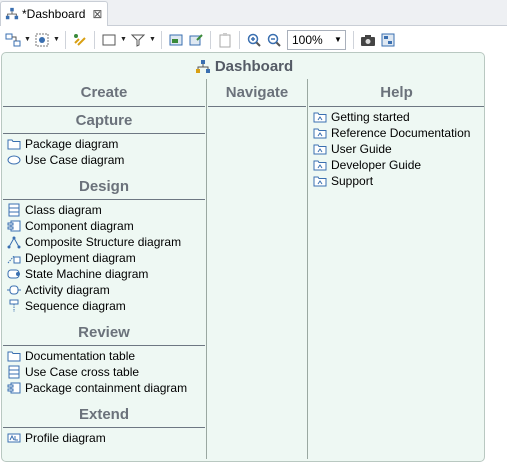 This screenshot has height=469, width=507. Describe the element at coordinates (388, 40) in the screenshot. I see `overview-icon` at that location.